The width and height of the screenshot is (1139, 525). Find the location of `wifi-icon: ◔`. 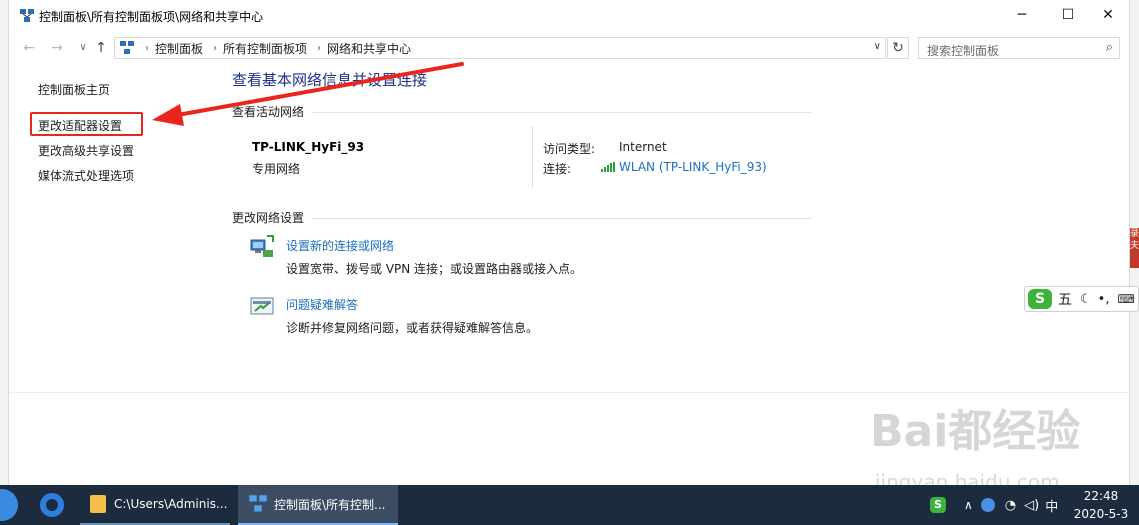

wifi-icon: ◔ is located at coordinates (1010, 505).